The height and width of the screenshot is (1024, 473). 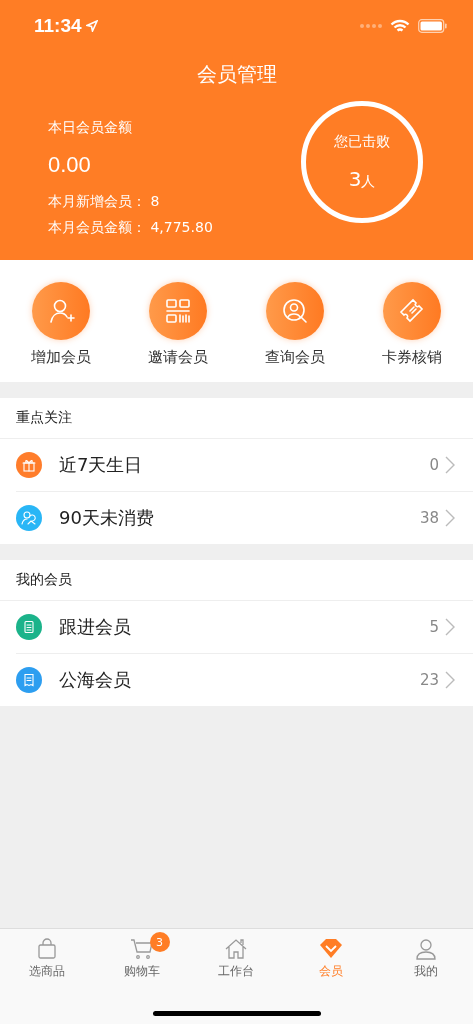 What do you see at coordinates (107, 518) in the screenshot?
I see `row-label: 90天未消费` at bounding box center [107, 518].